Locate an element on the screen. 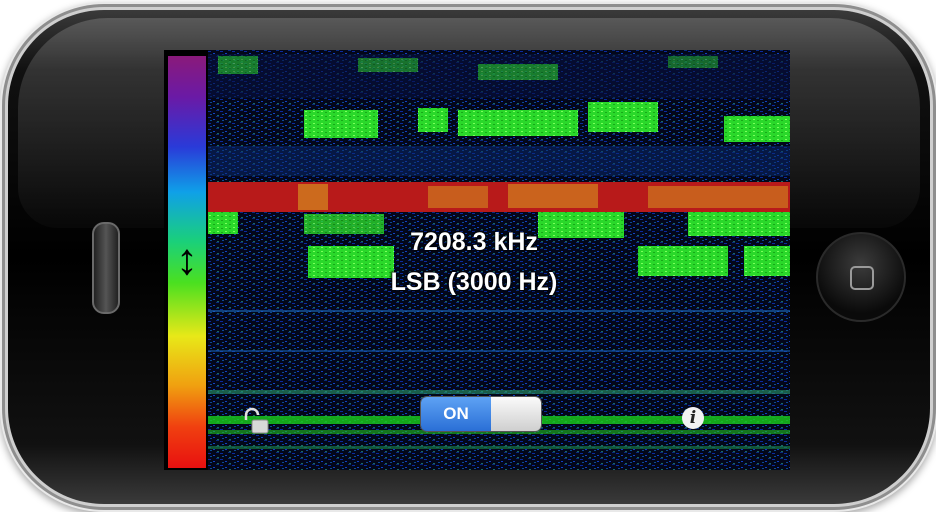 This screenshot has height=512, width=936. unlocked-padlock-icon is located at coordinates (257, 421).